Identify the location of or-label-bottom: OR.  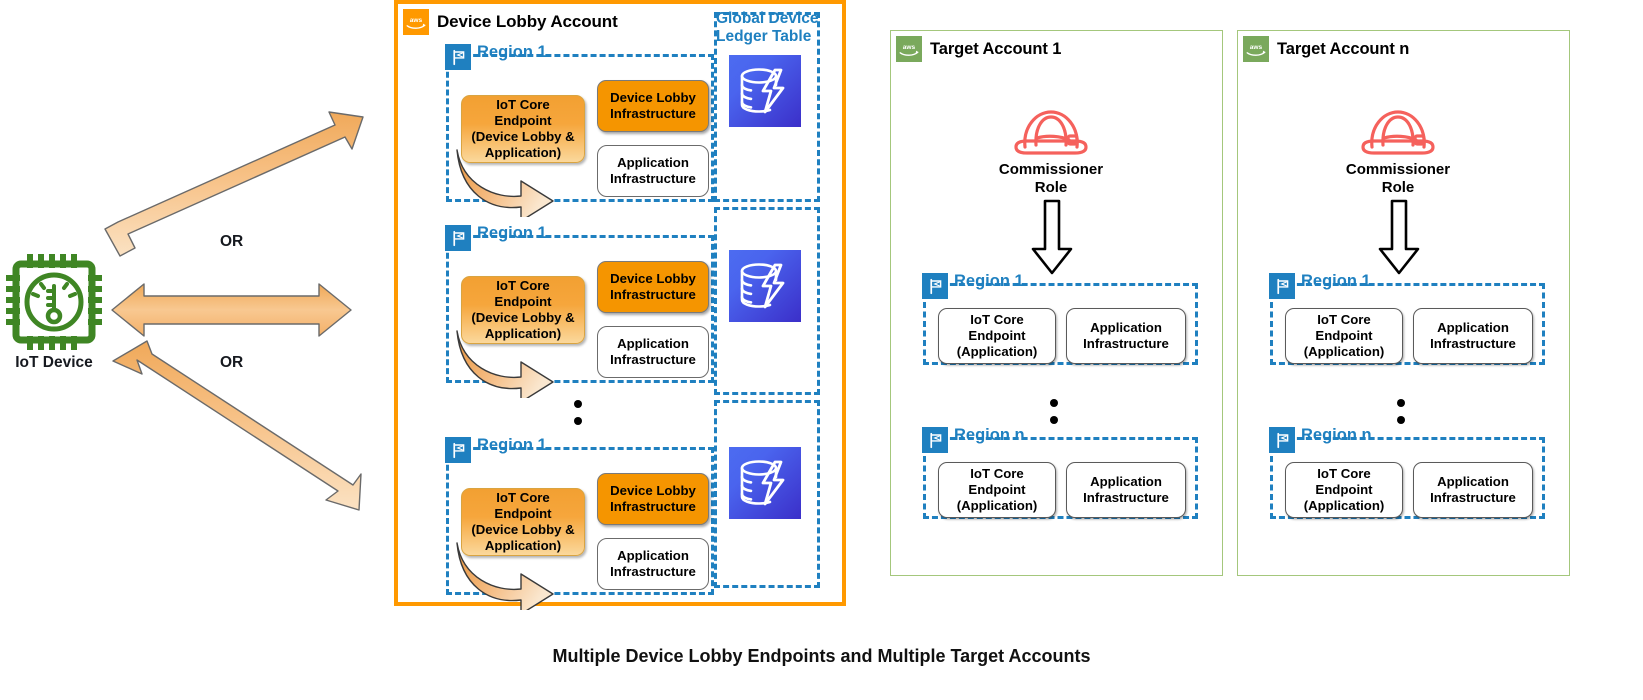
(232, 362).